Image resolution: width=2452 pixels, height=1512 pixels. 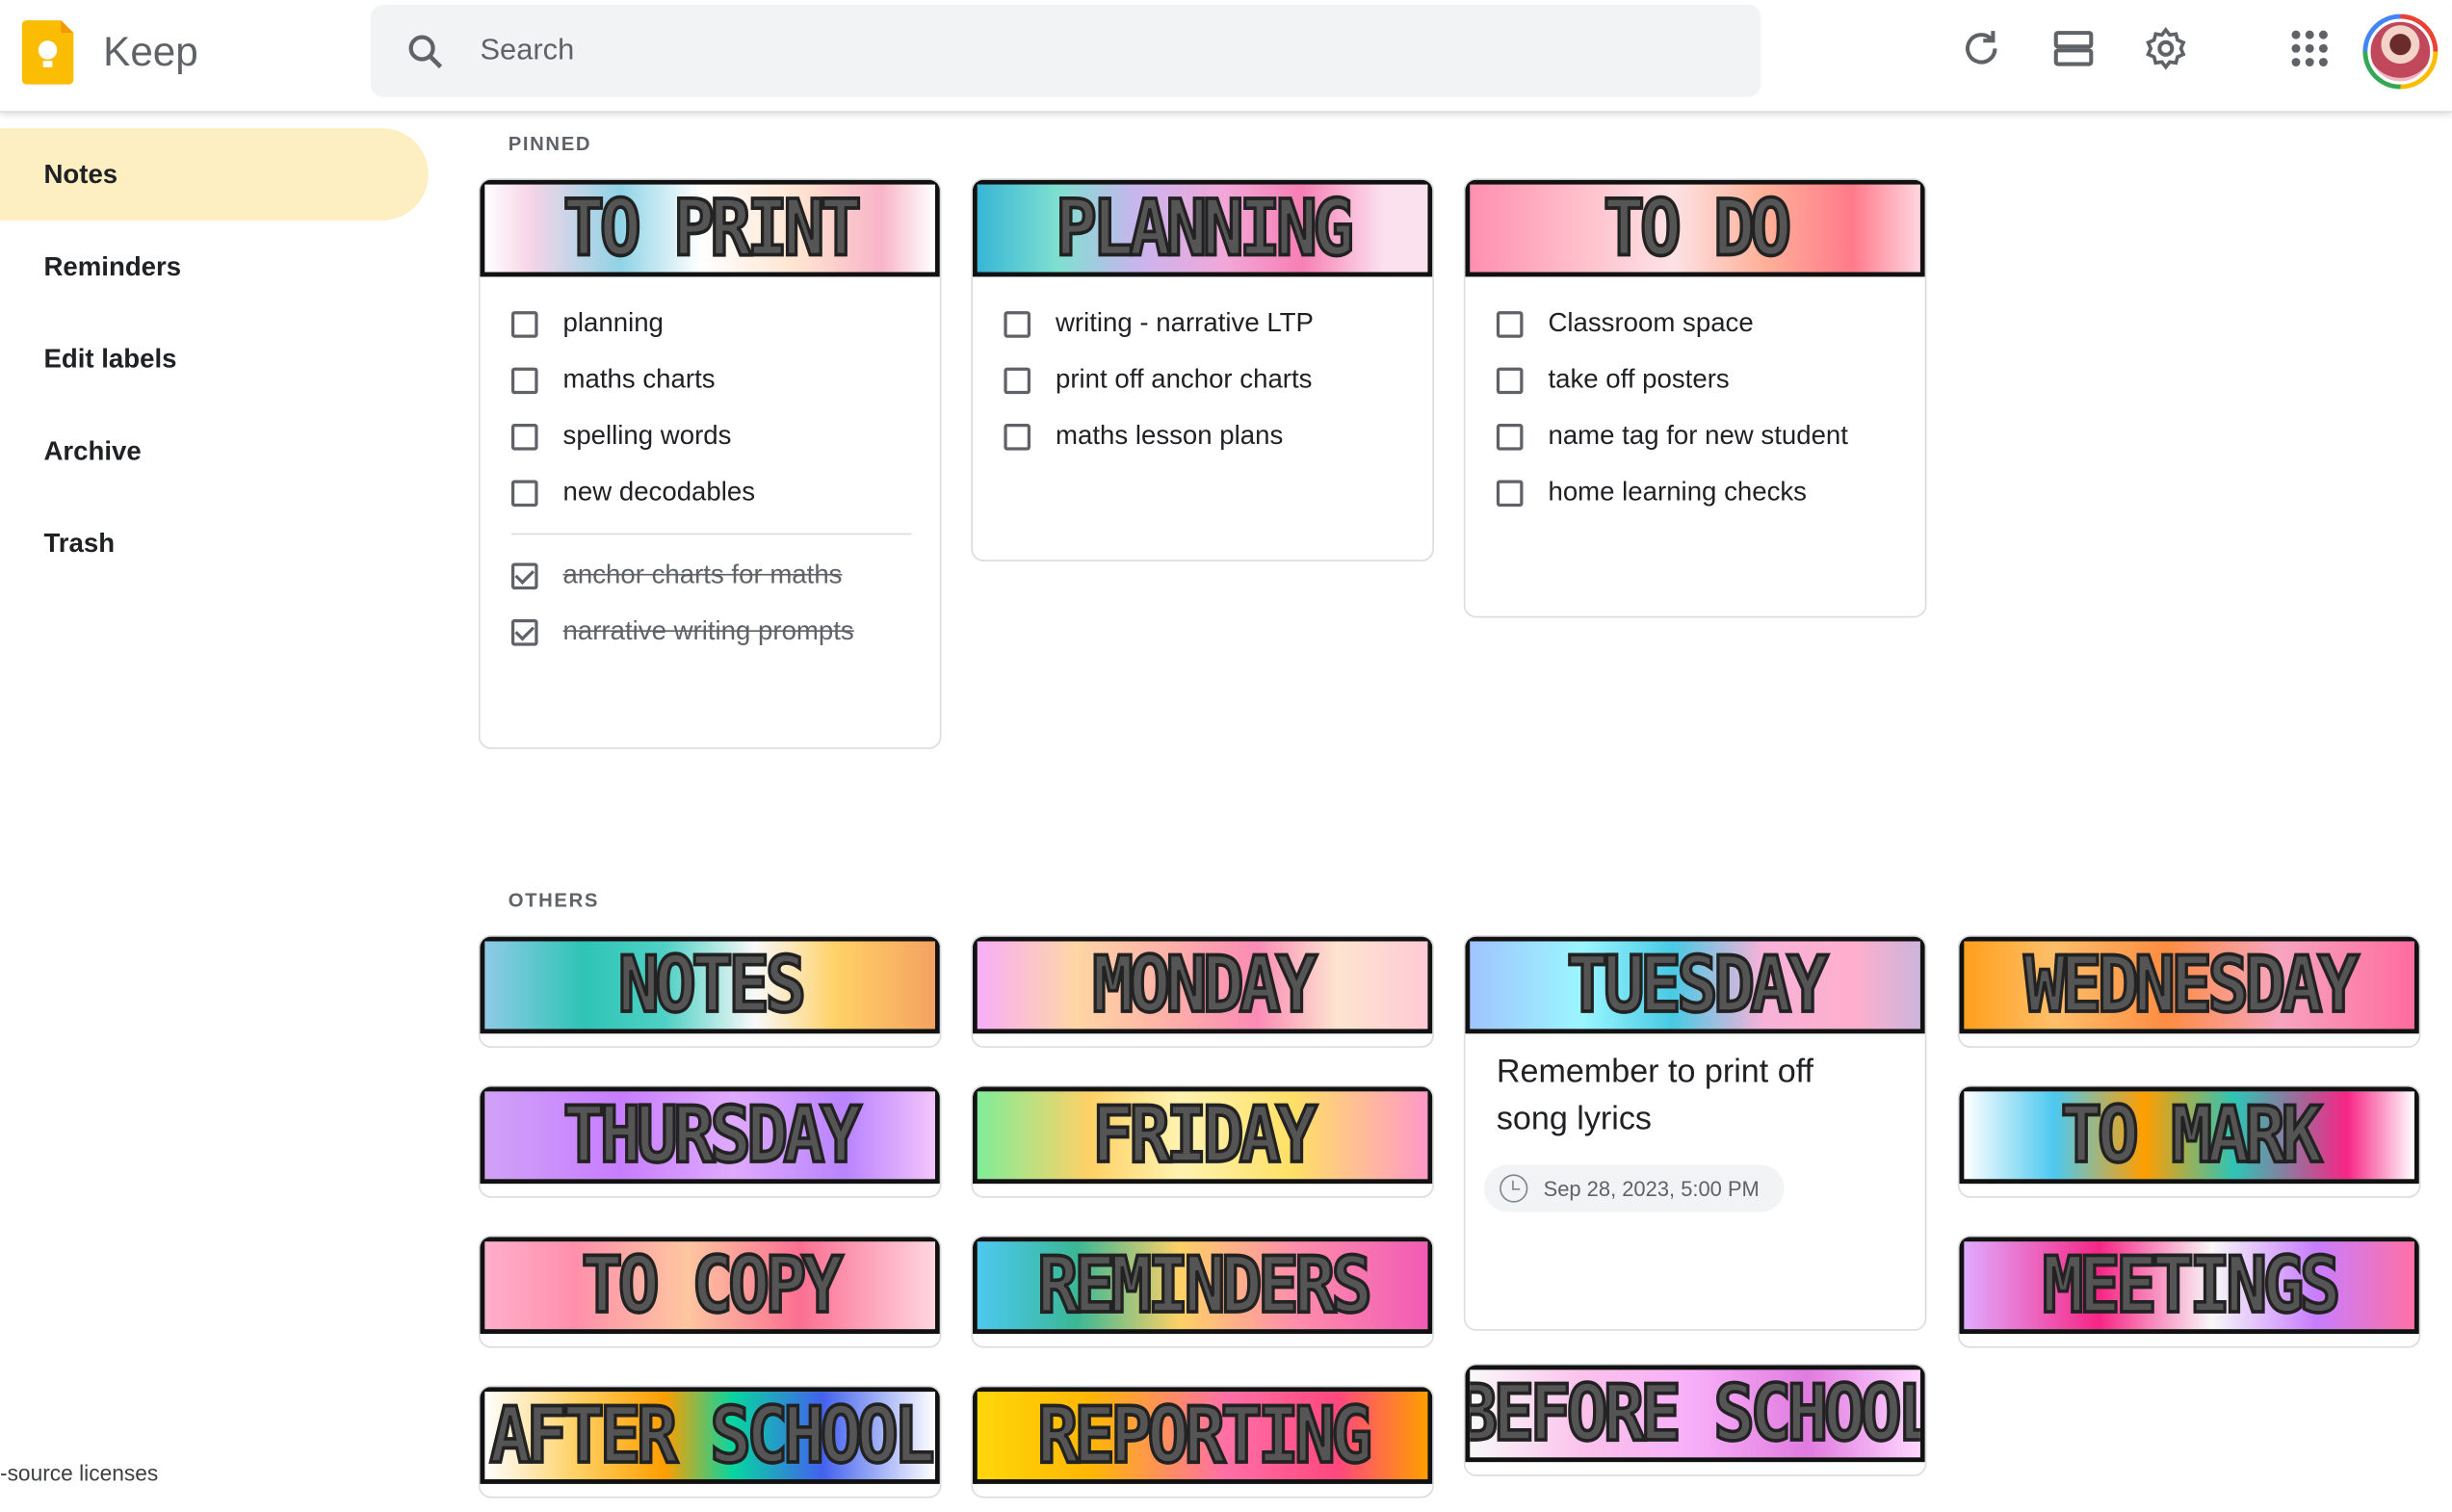 I want to click on checklist-item-text: take off posters, so click(x=1639, y=379).